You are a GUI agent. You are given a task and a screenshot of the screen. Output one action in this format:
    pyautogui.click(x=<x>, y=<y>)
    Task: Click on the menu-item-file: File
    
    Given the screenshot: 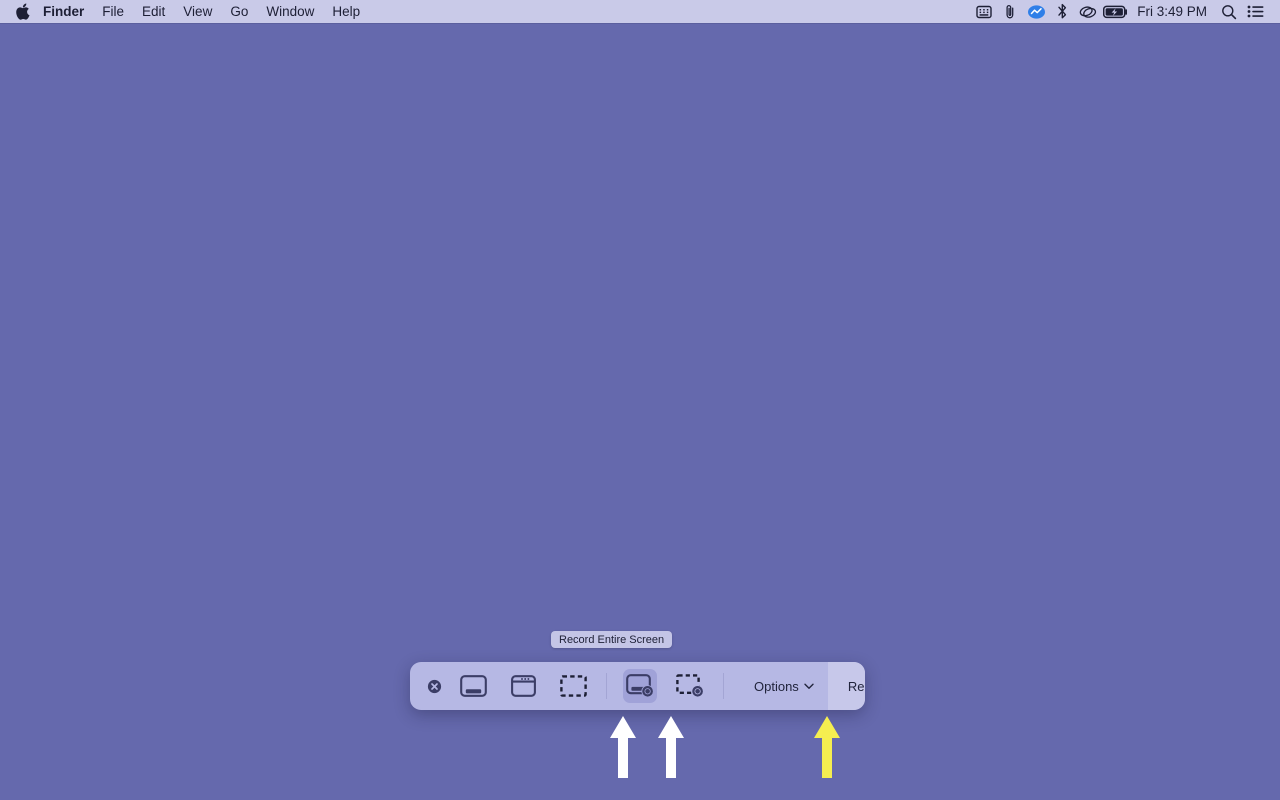 What is the action you would take?
    pyautogui.click(x=113, y=12)
    